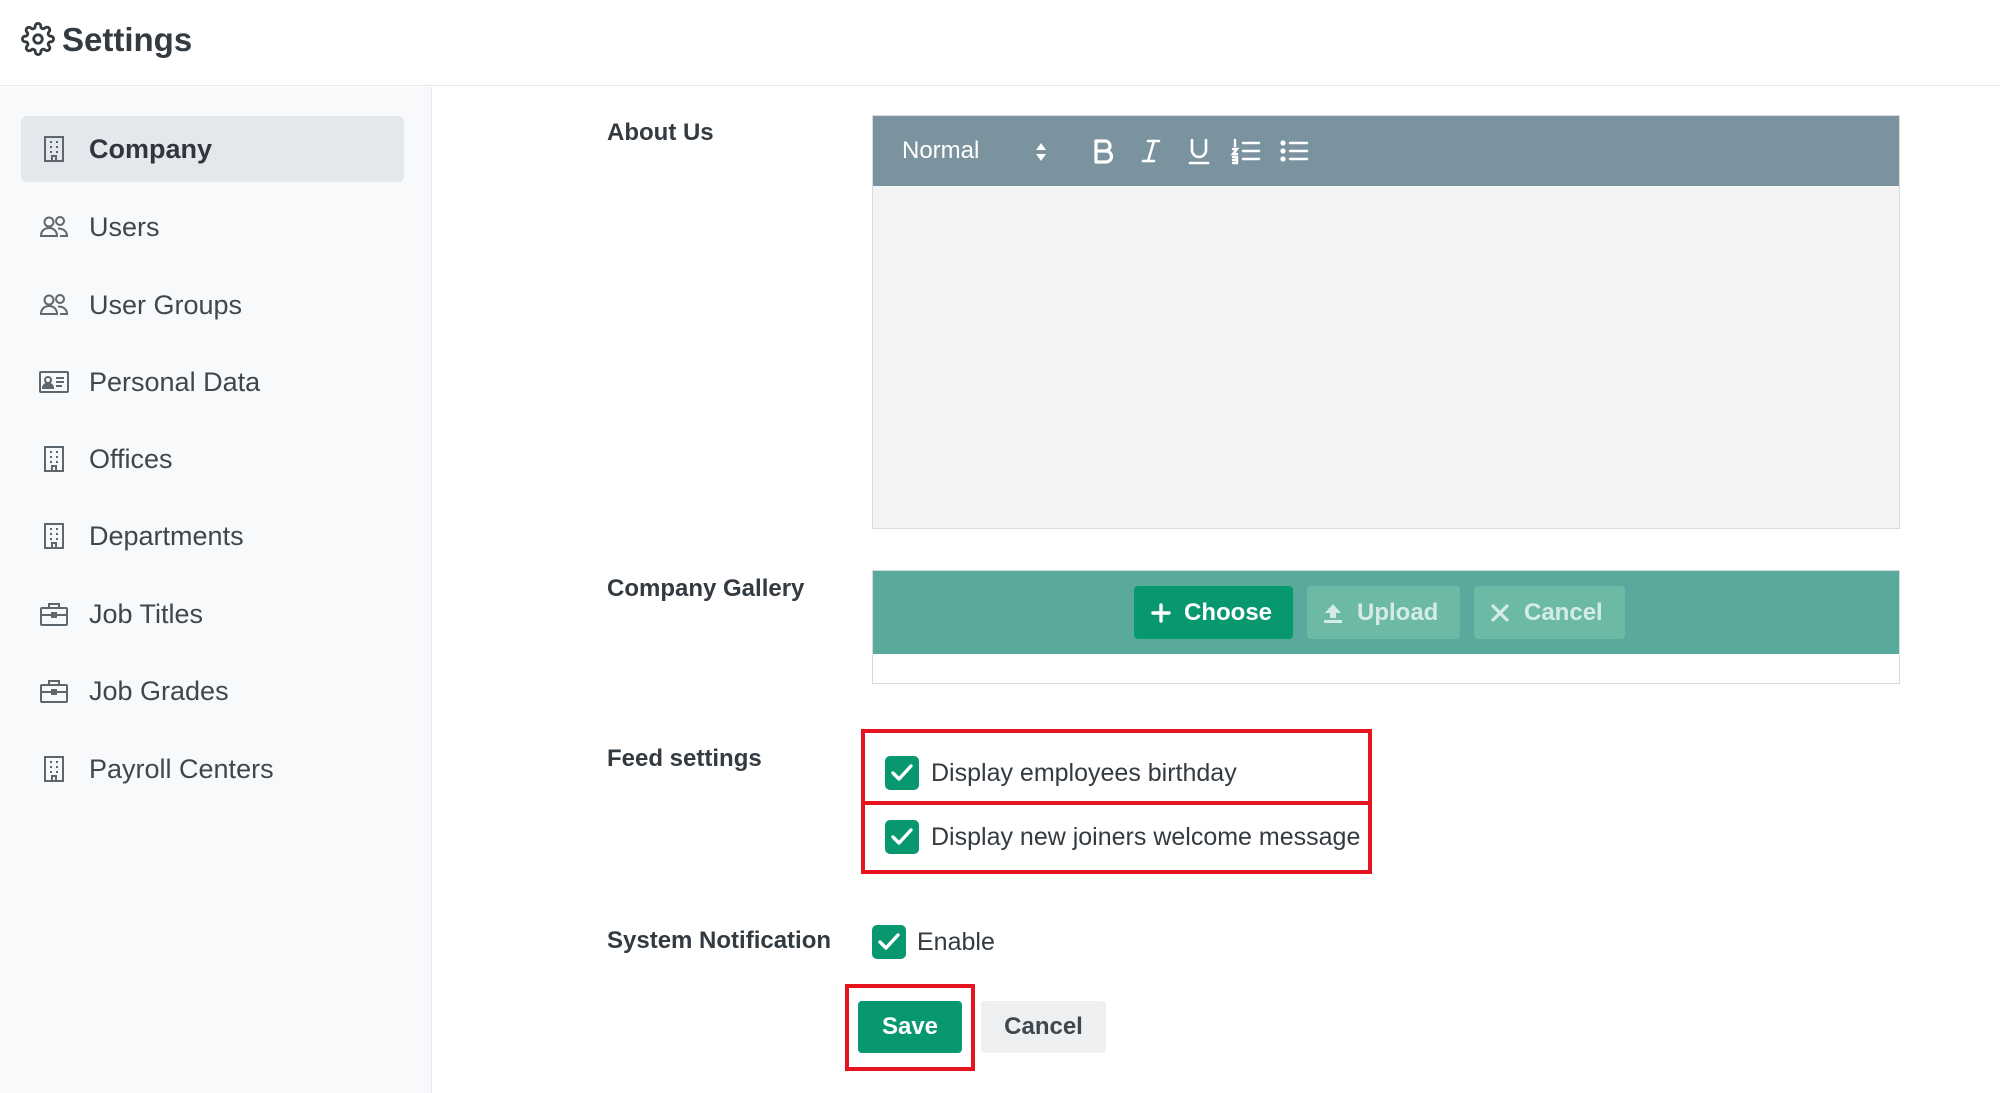  What do you see at coordinates (1295, 151) in the screenshot?
I see `bullet-list-icon` at bounding box center [1295, 151].